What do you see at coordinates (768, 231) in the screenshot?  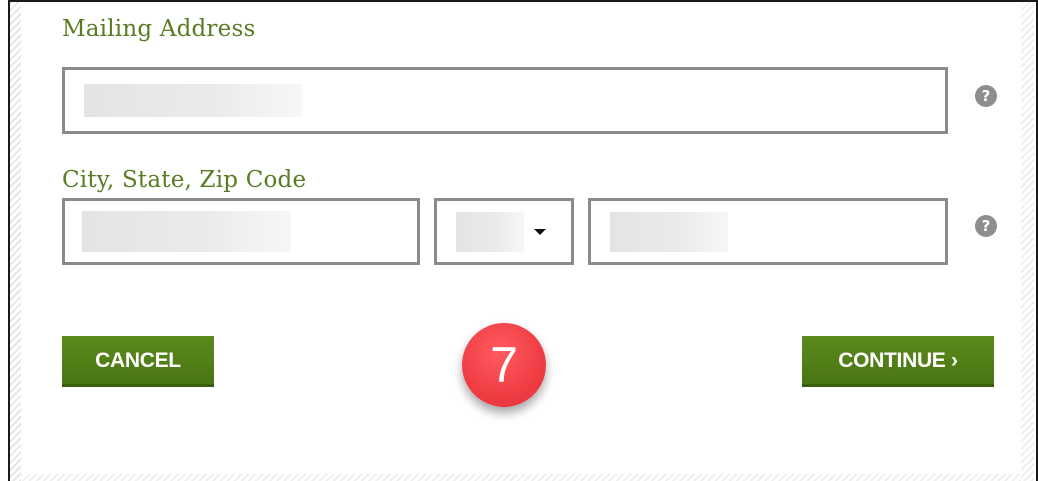 I see `zip-code-input` at bounding box center [768, 231].